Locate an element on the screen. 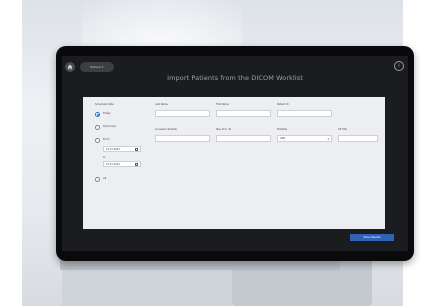 This screenshot has width=421, height=306. radio-from-label: From is located at coordinates (106, 139).